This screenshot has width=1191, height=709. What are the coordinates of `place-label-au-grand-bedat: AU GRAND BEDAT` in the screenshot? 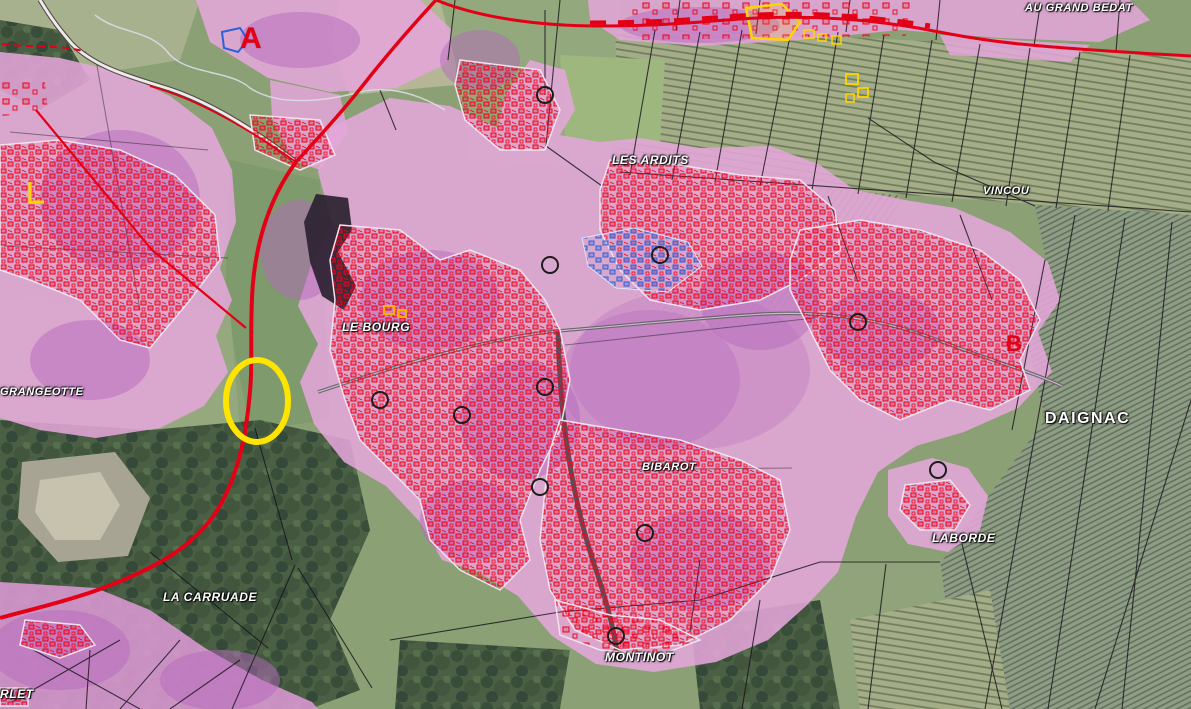 It's located at (1079, 8).